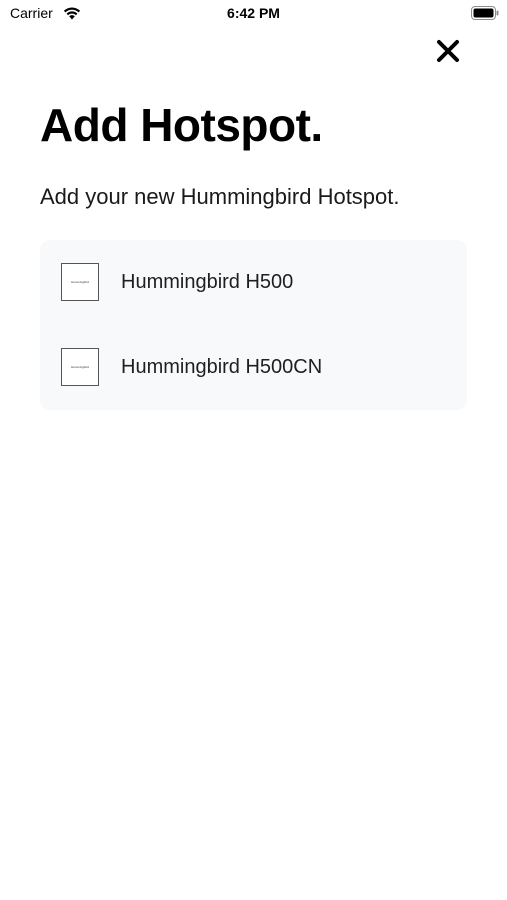  I want to click on close-button, so click(448, 51).